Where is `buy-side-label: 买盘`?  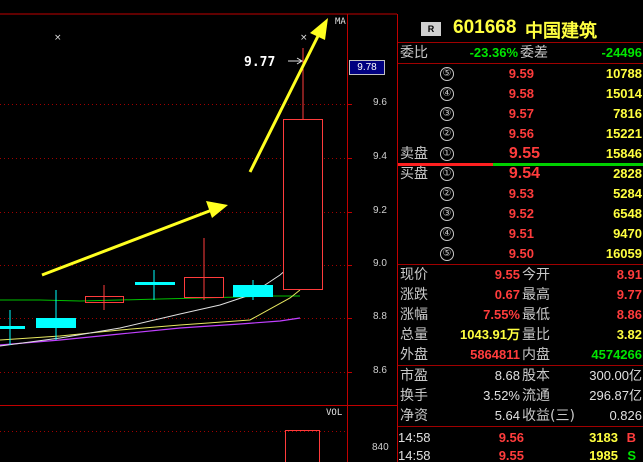 buy-side-label: 买盘 is located at coordinates (414, 174).